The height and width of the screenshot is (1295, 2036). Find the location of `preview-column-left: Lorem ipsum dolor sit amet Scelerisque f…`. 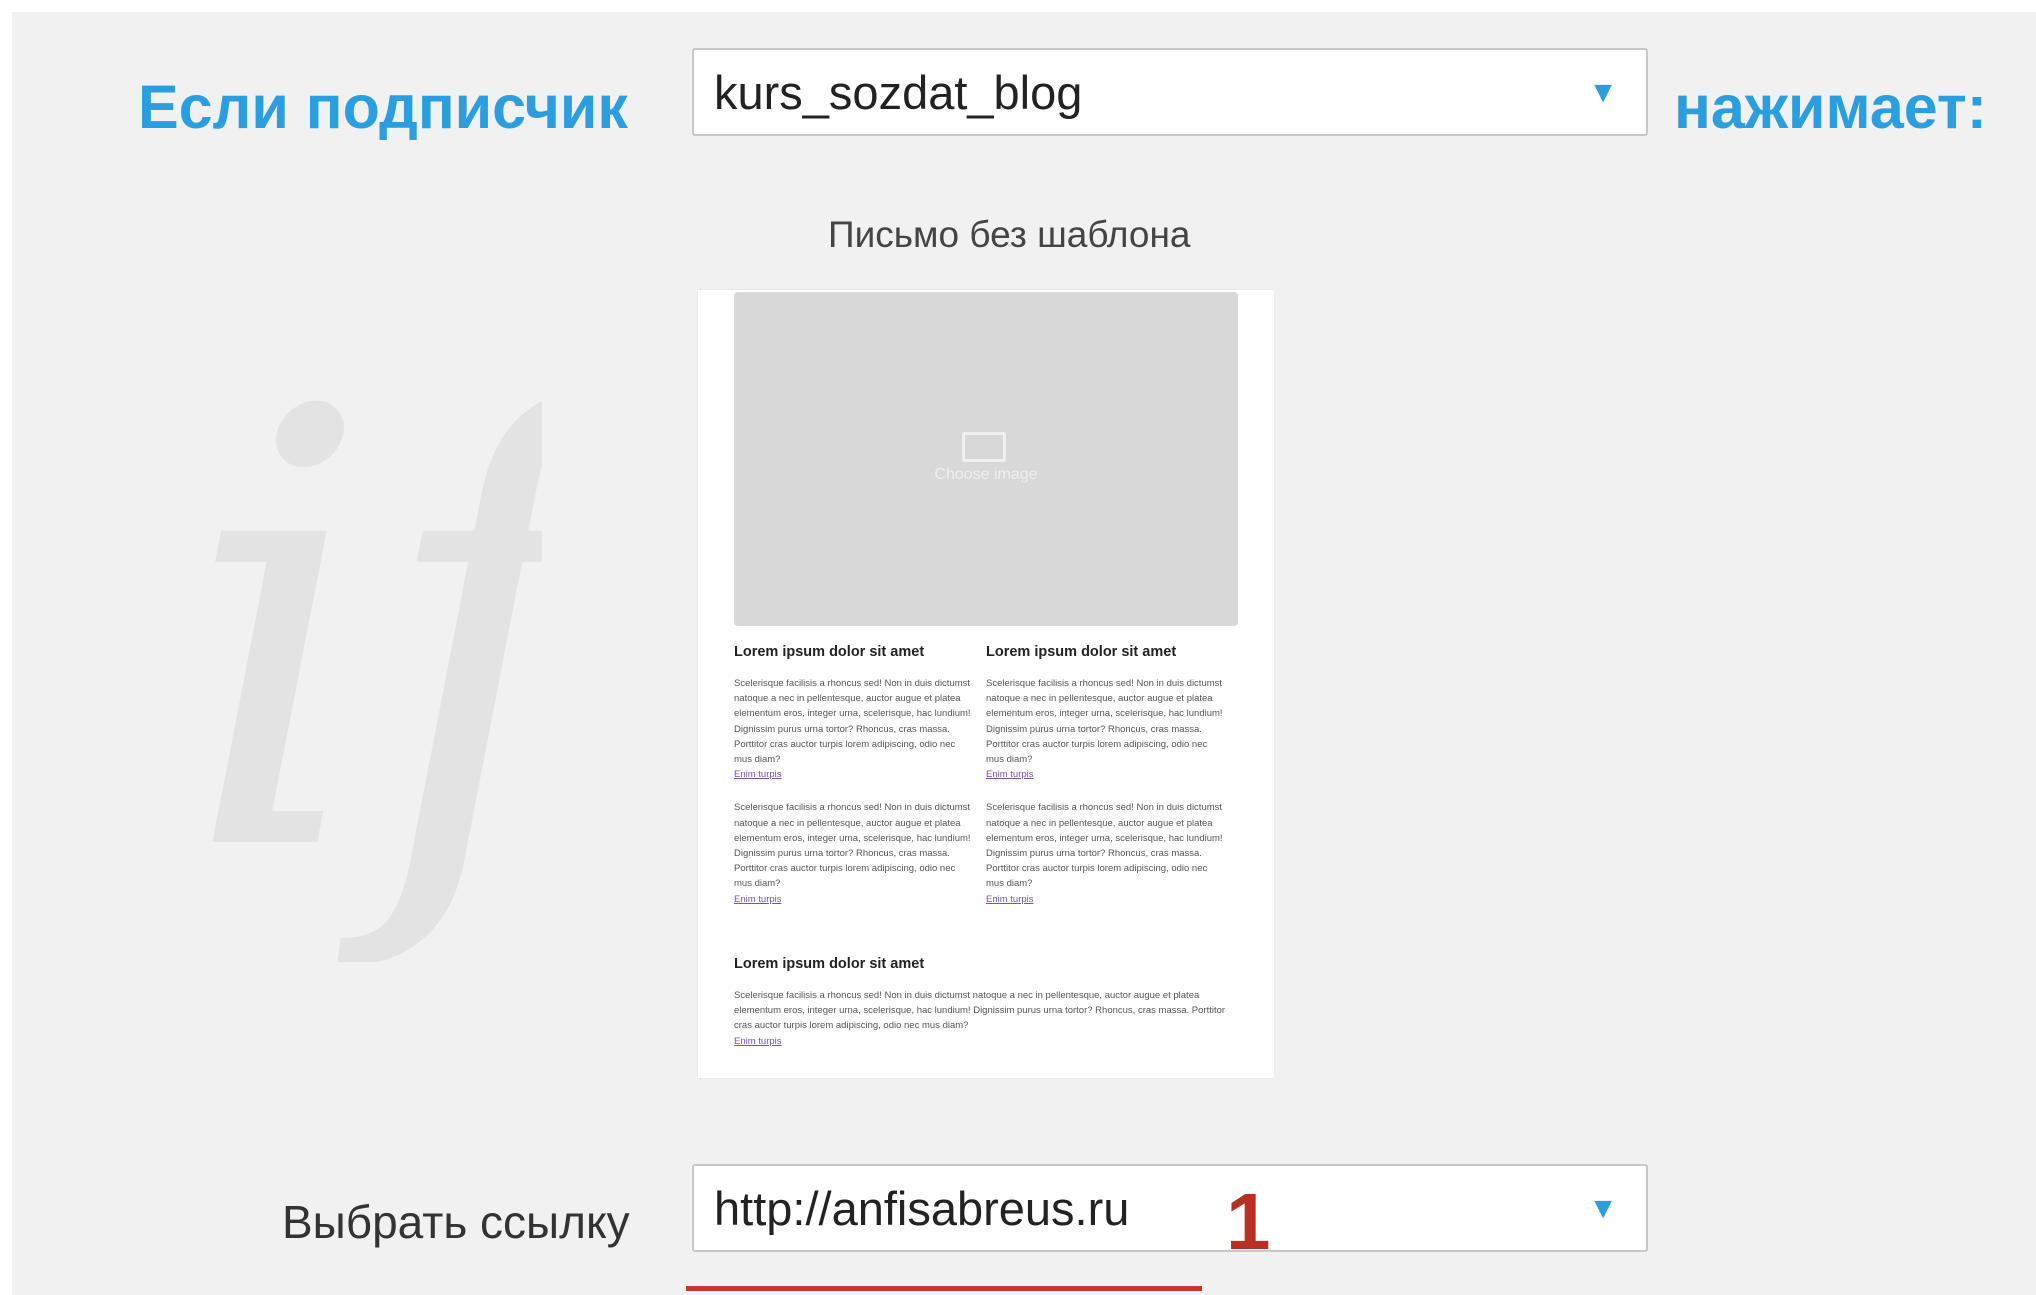

preview-column-left: Lorem ipsum dolor sit amet Scelerisque f… is located at coordinates (854, 774).